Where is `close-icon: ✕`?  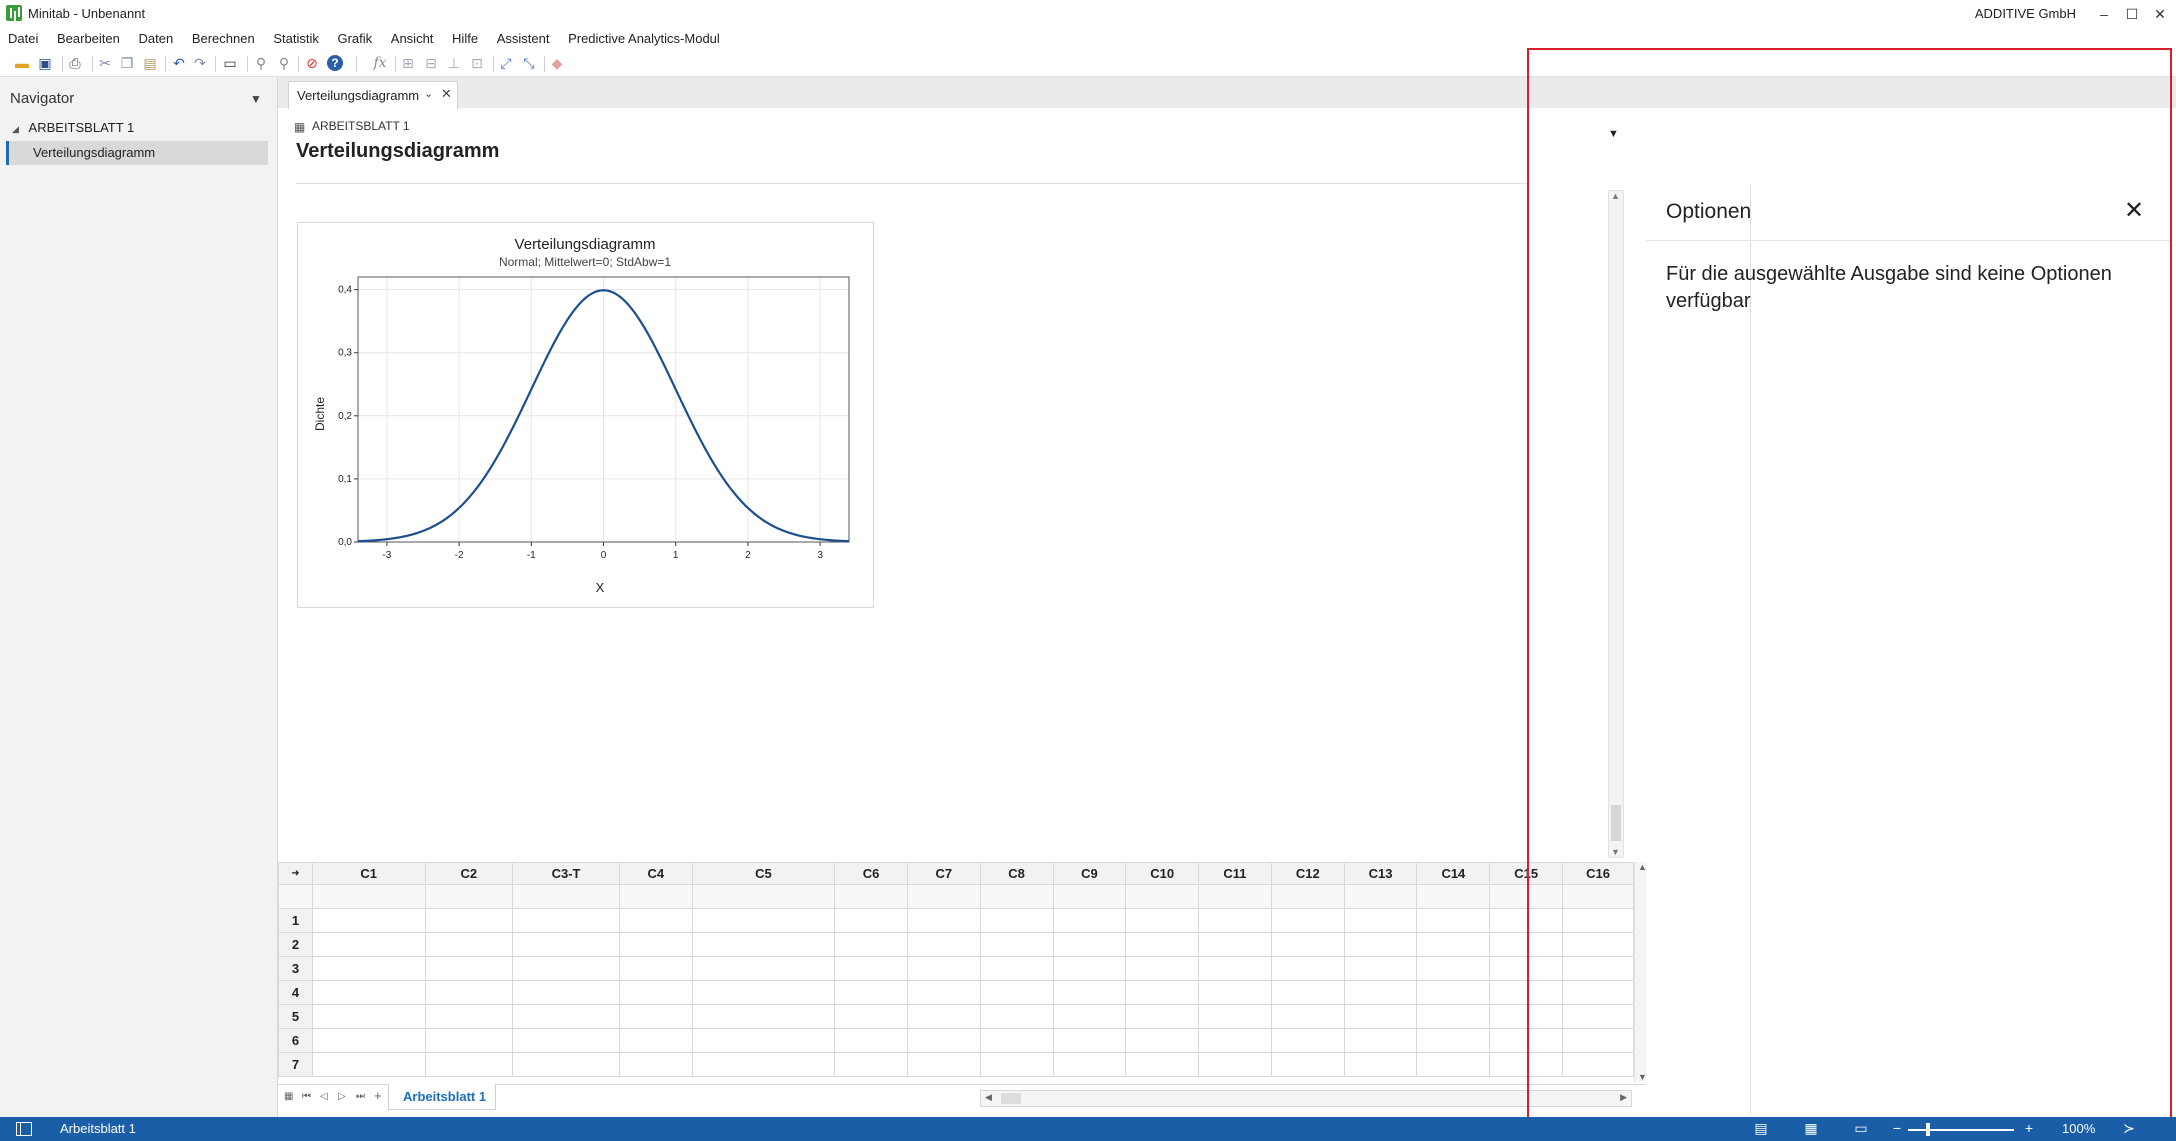 close-icon: ✕ is located at coordinates (2134, 210).